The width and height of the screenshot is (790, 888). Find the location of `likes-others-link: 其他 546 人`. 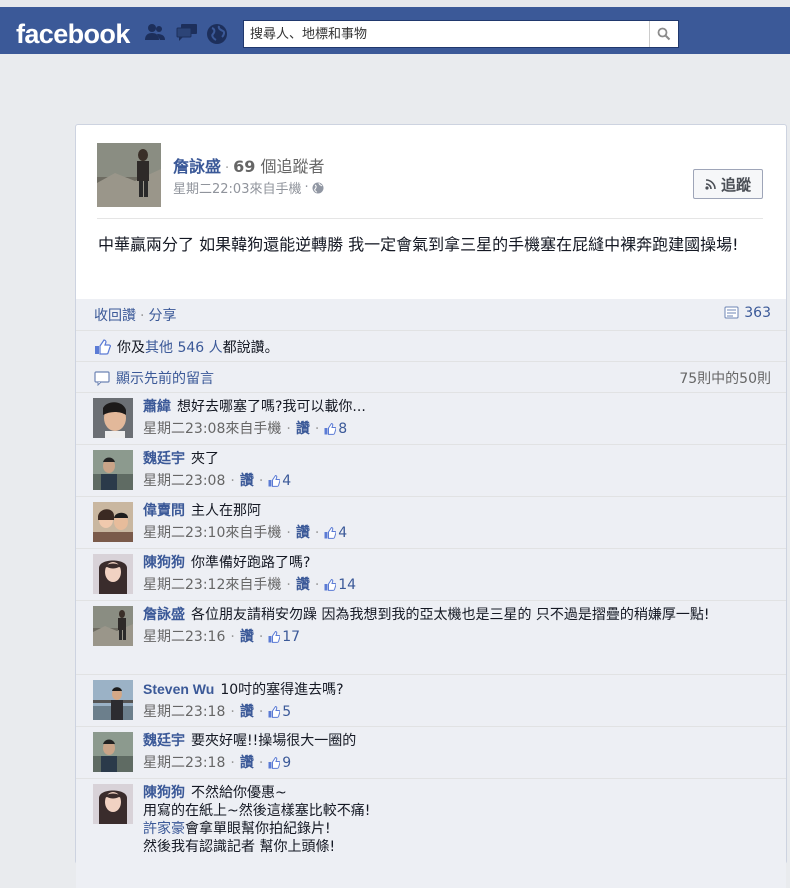

likes-others-link: 其他 546 人 is located at coordinates (184, 348).